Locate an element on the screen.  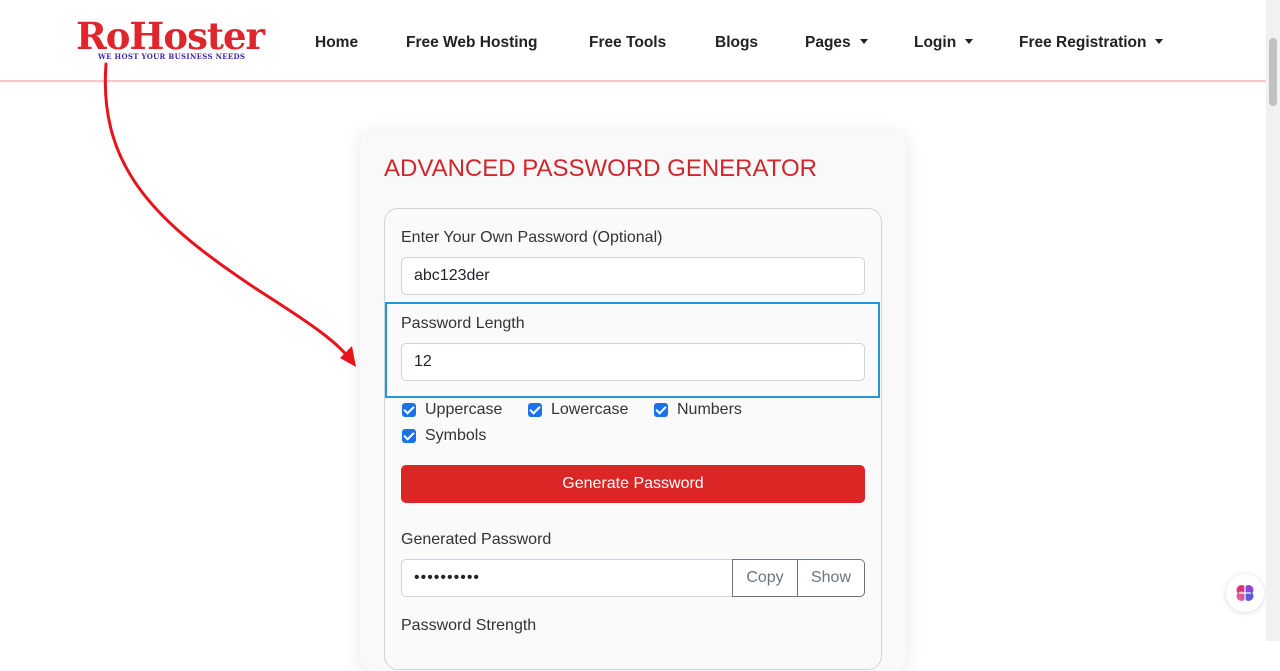
nav-blogs: Blogs is located at coordinates (736, 43).